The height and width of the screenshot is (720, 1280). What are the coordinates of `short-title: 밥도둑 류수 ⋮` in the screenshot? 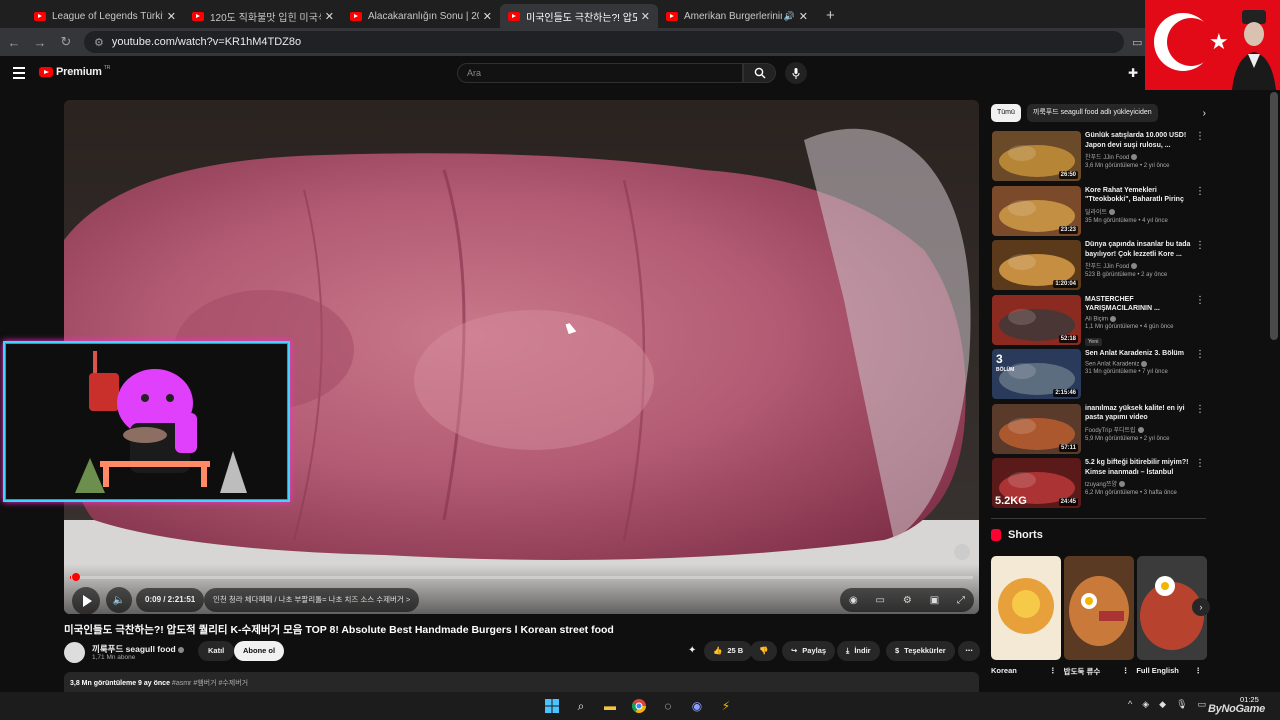 It's located at (1099, 673).